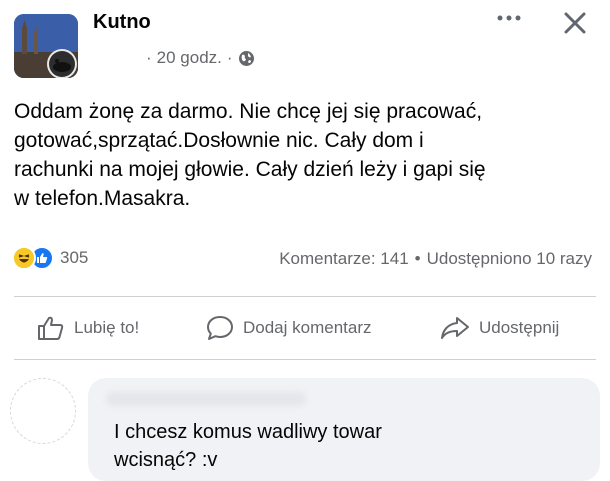 The height and width of the screenshot is (481, 610). What do you see at coordinates (122, 22) in the screenshot?
I see `page-name: Kutno` at bounding box center [122, 22].